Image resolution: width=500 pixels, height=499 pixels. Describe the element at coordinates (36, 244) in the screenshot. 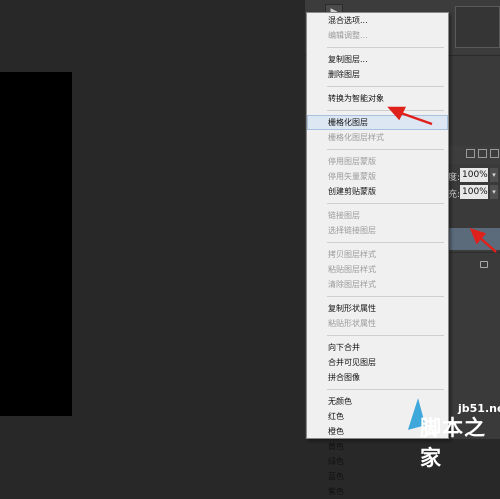

I see `black-layer-content` at that location.